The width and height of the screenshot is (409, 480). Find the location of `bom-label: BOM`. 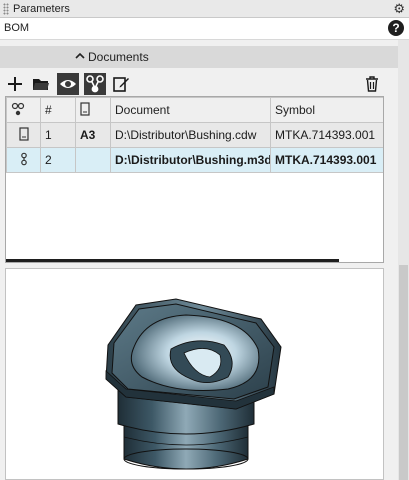

bom-label: BOM is located at coordinates (17, 28).